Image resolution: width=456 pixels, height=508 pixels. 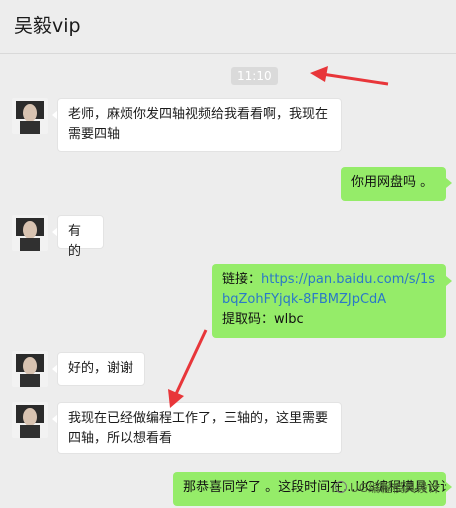 I want to click on chat-header: 吴毅vip, so click(x=228, y=27).